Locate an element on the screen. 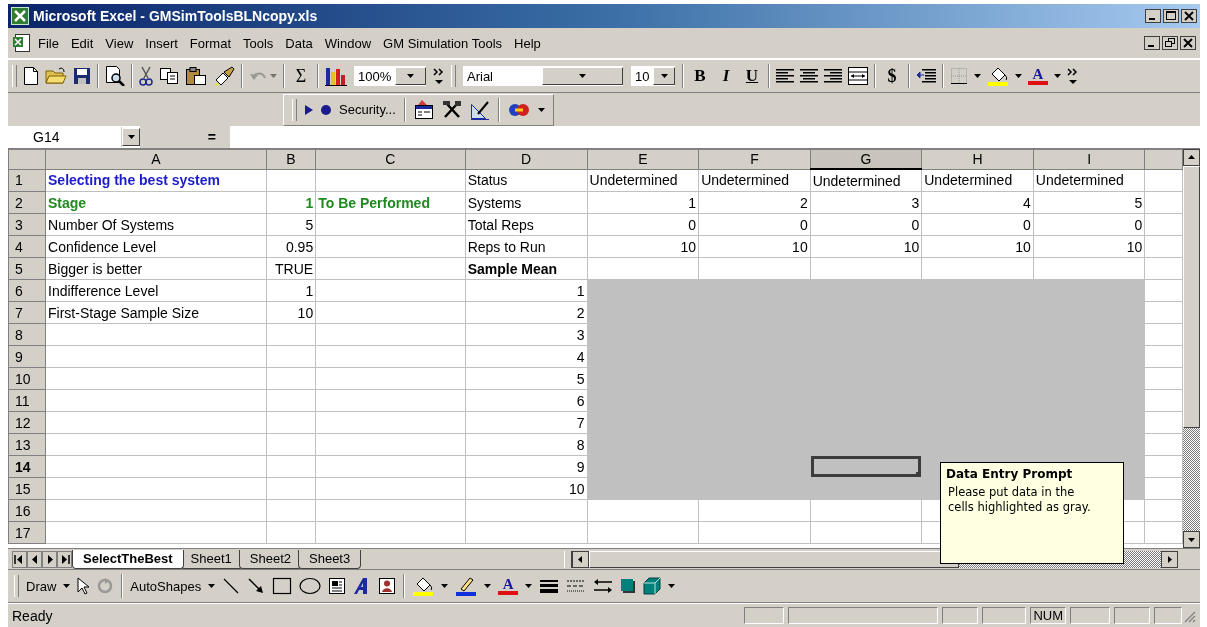 The image size is (1207, 627). last-sheet-icon is located at coordinates (64, 559).